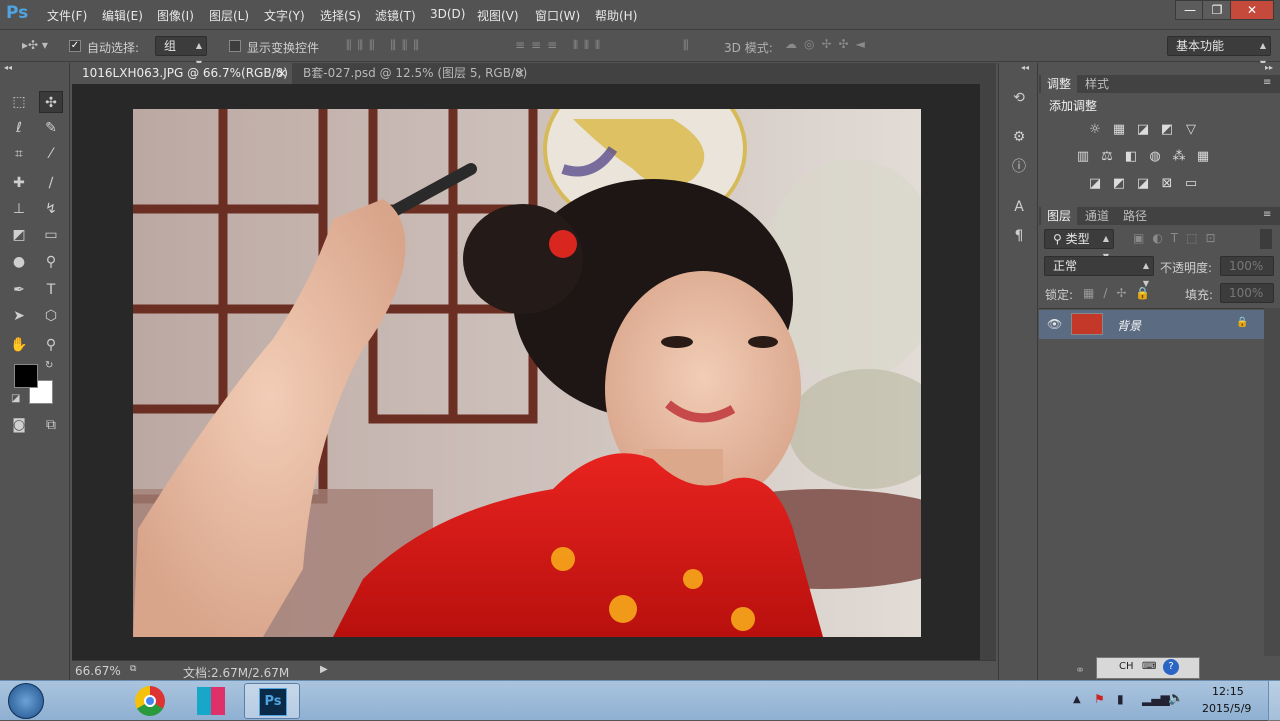 This screenshot has width=1280, height=721. What do you see at coordinates (1156, 699) in the screenshot?
I see `network-icon: ▂▄▆` at bounding box center [1156, 699].